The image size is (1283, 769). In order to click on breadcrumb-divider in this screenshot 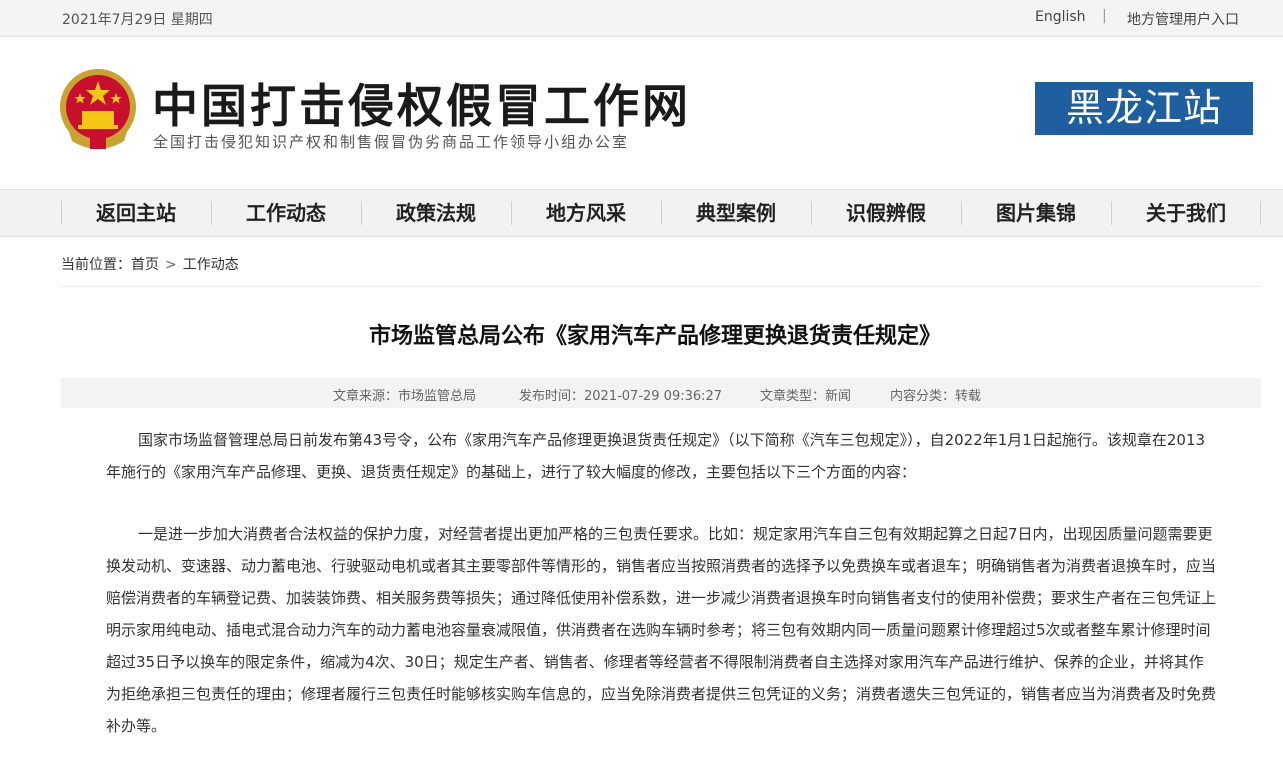, I will do `click(661, 286)`.